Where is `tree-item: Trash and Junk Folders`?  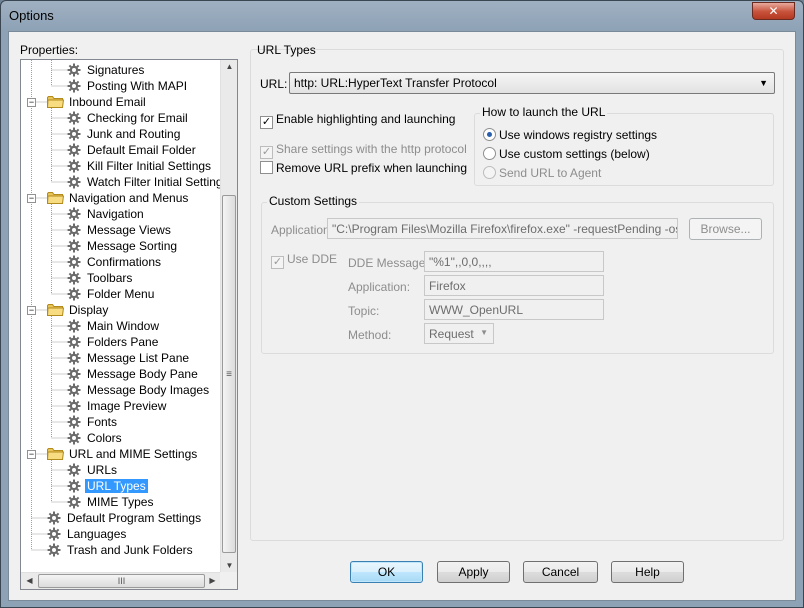
tree-item: Trash and Junk Folders is located at coordinates (121, 550).